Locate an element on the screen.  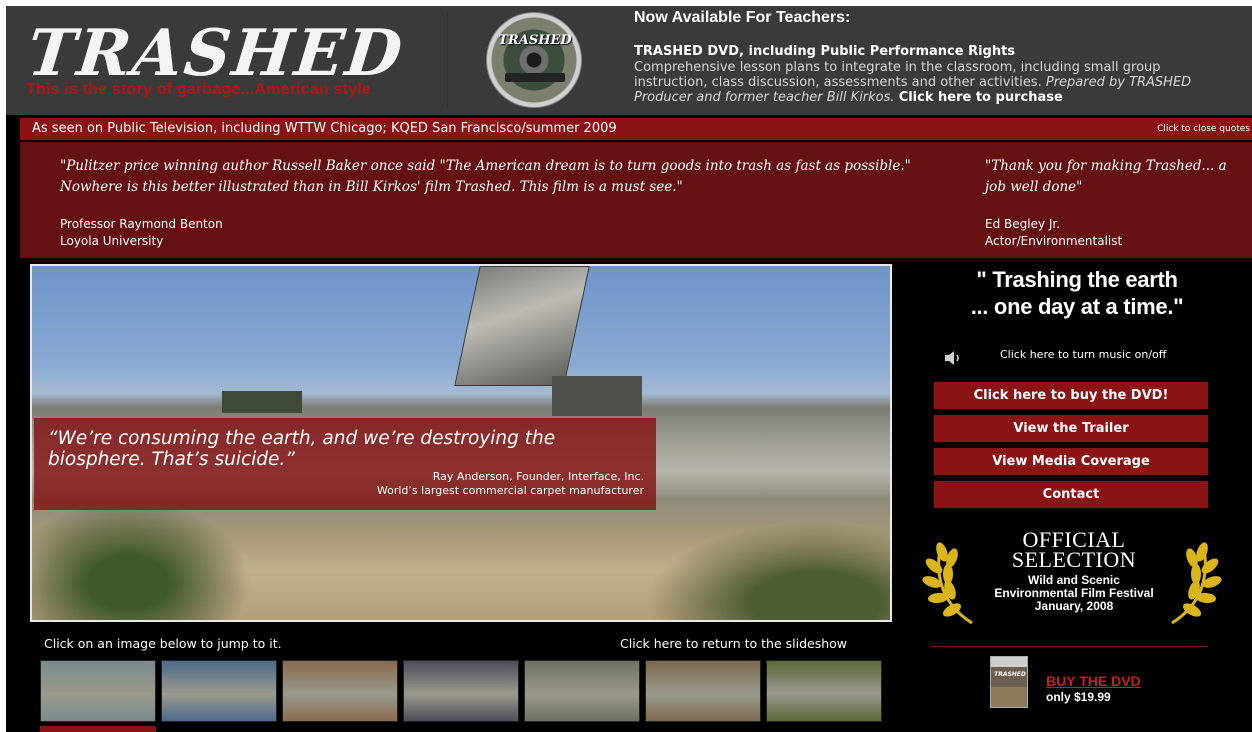
dvd-disc-image: TRASHED is located at coordinates (534, 60).